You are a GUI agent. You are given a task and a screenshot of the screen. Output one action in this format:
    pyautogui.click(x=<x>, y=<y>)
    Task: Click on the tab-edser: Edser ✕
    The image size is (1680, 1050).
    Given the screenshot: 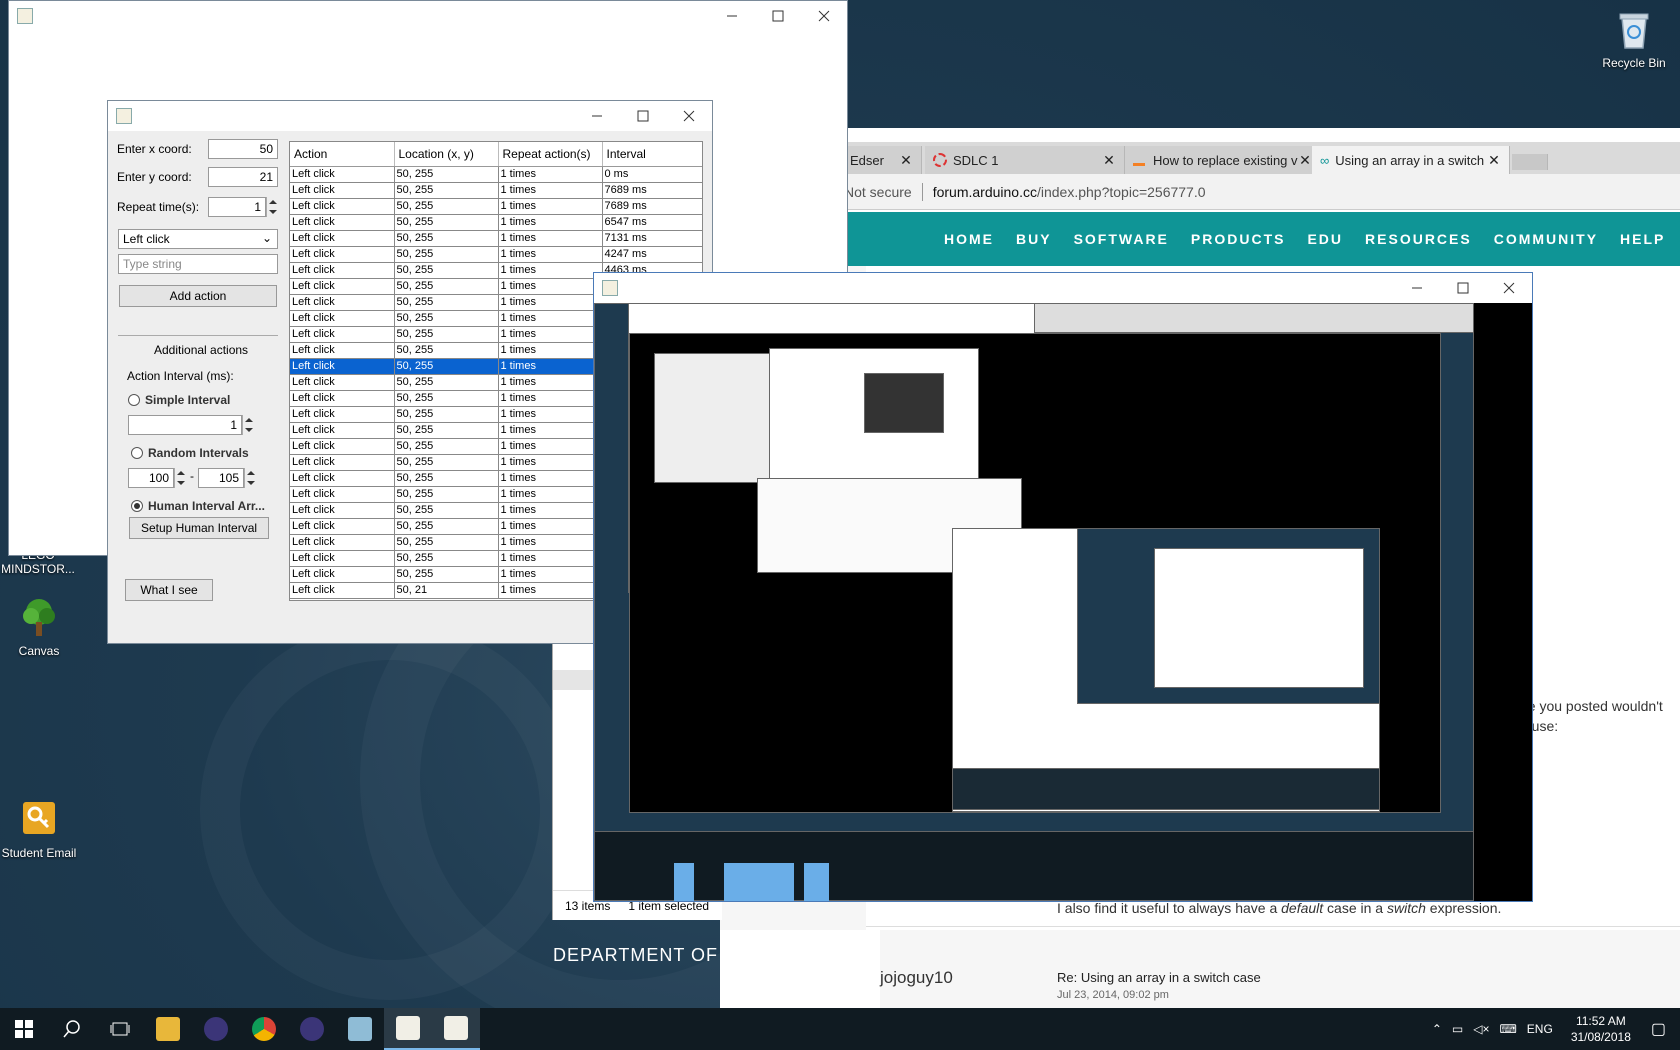 What is the action you would take?
    pyautogui.click(x=882, y=160)
    